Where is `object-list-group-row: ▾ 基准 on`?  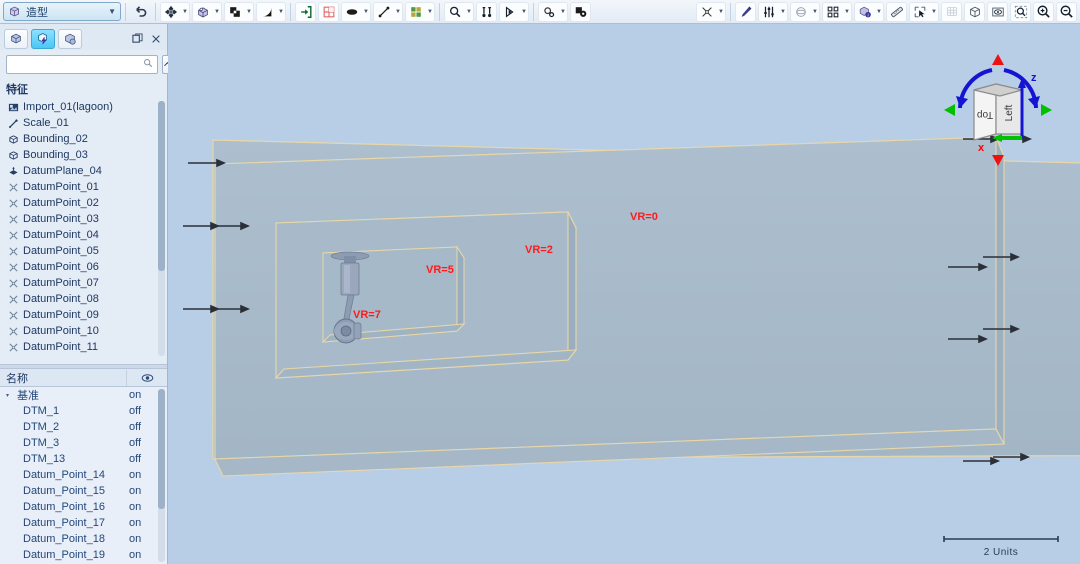
object-list-group-row: ▾ 基准 on is located at coordinates (83, 395).